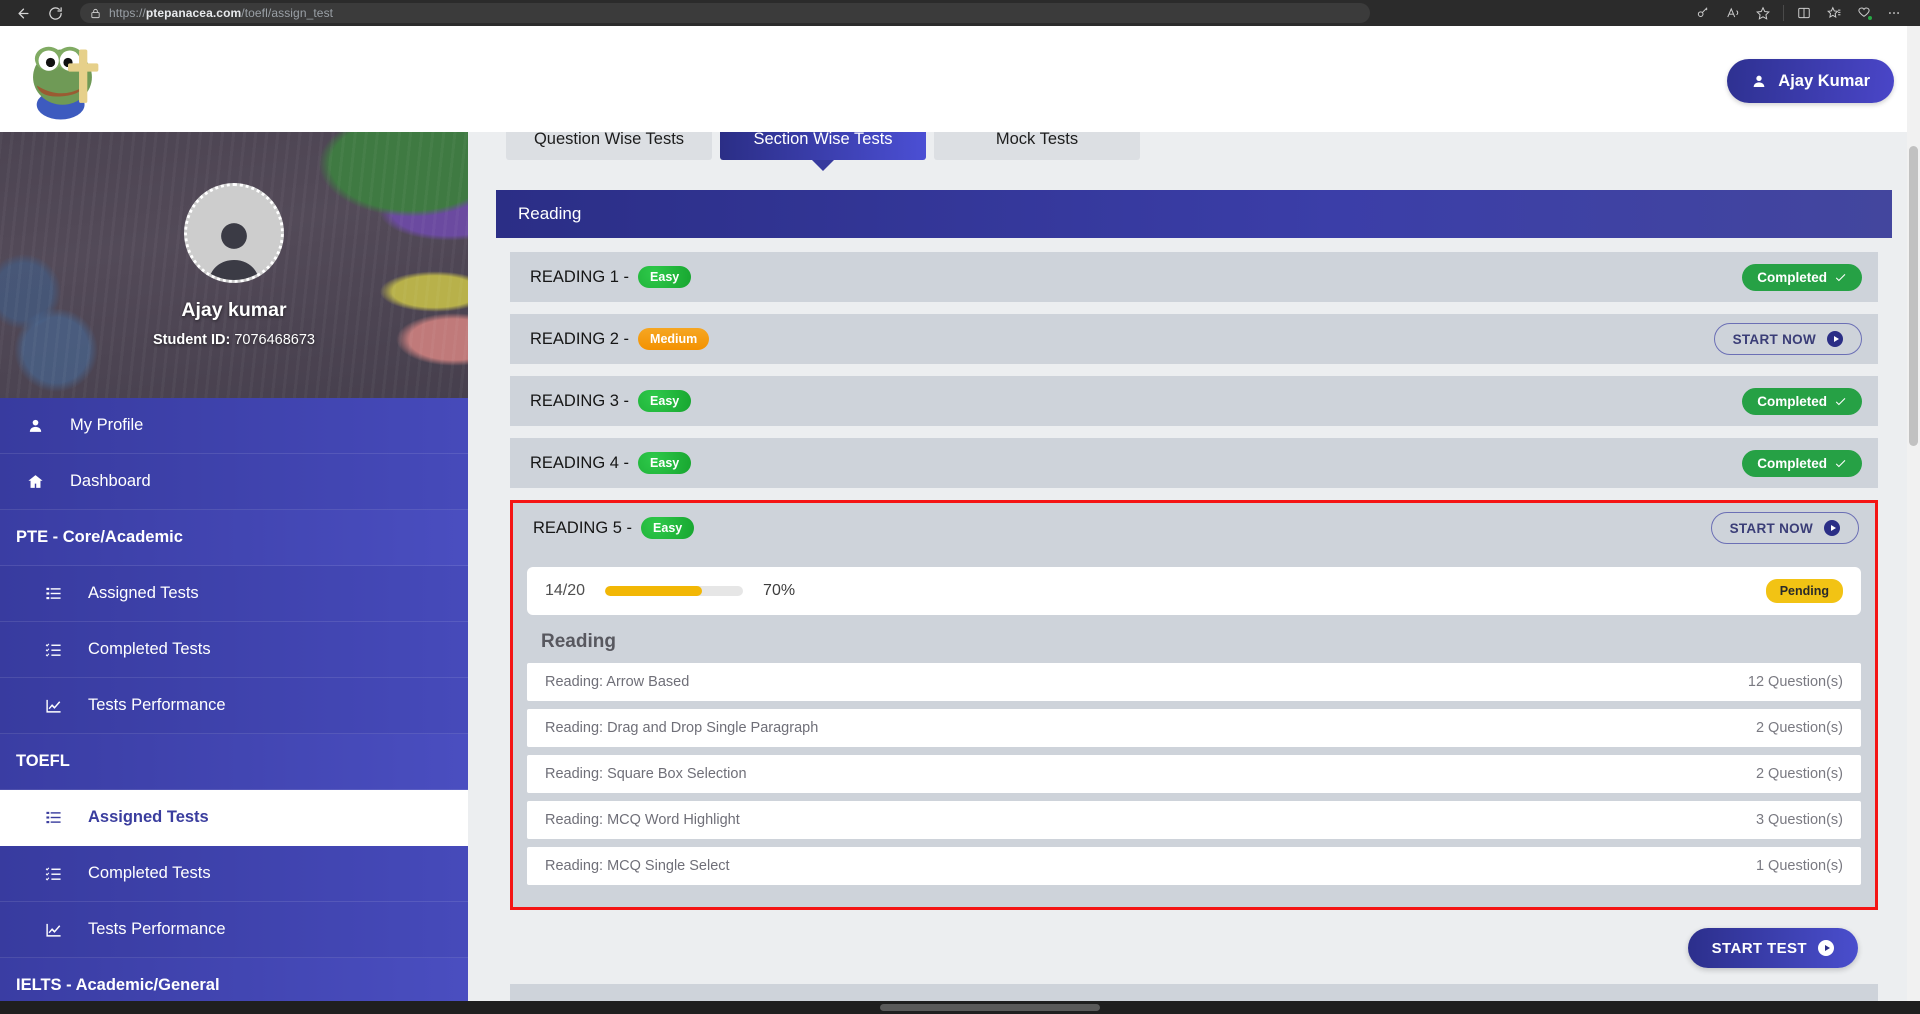  I want to click on test-row-reading-3: READING 3 - Easy Completed, so click(1194, 401).